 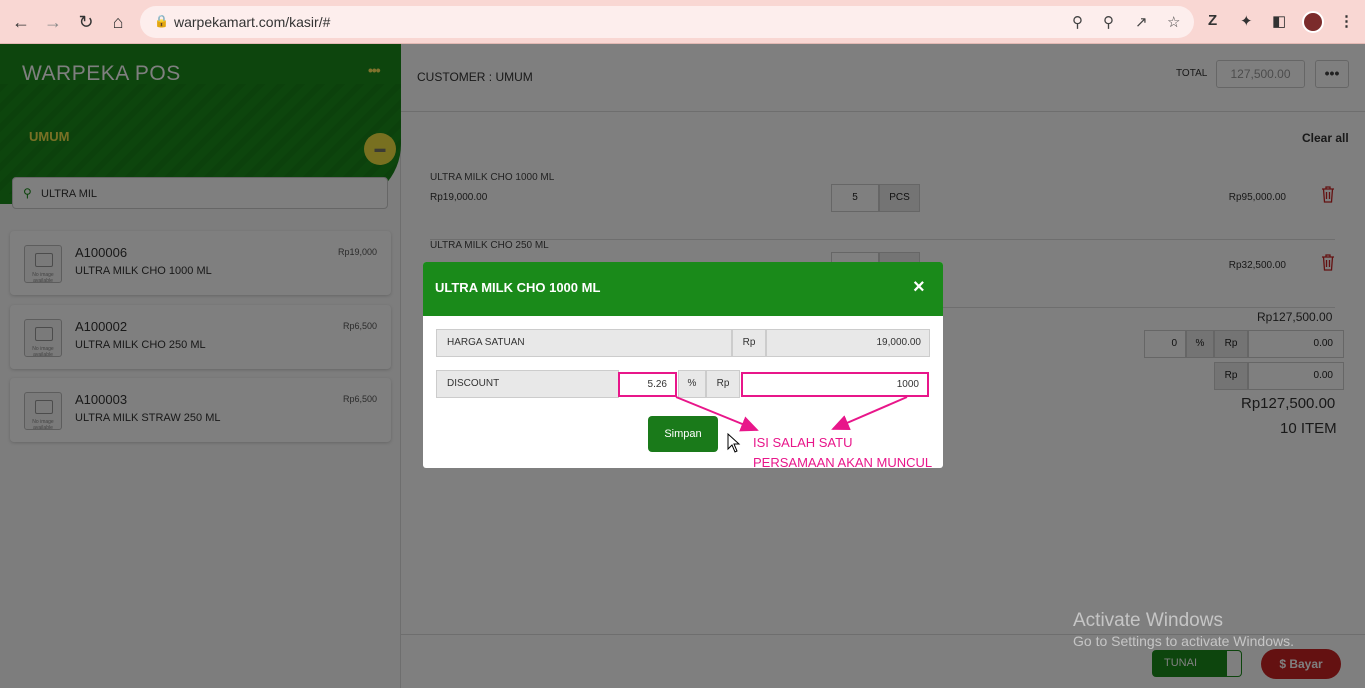 What do you see at coordinates (692, 384) in the screenshot?
I see `percent-addon: %` at bounding box center [692, 384].